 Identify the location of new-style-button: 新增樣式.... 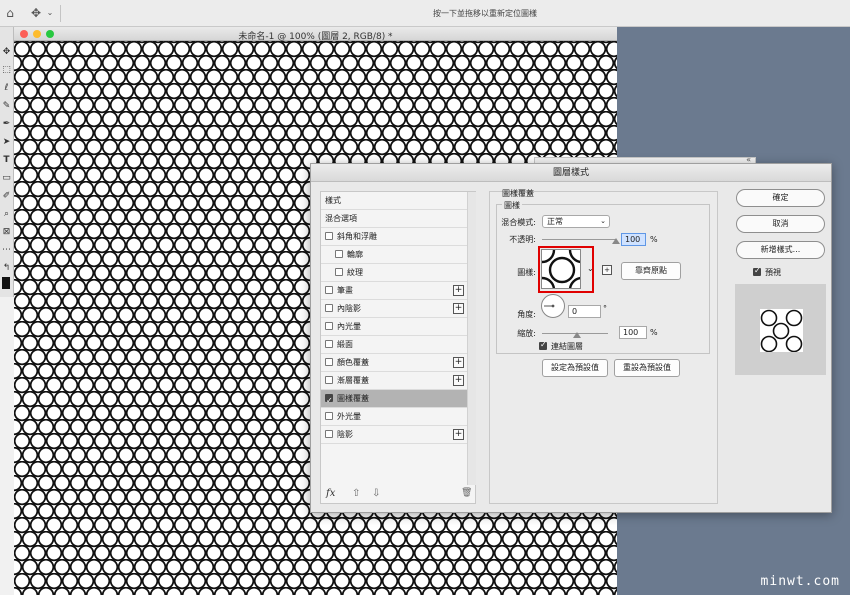
(780, 250).